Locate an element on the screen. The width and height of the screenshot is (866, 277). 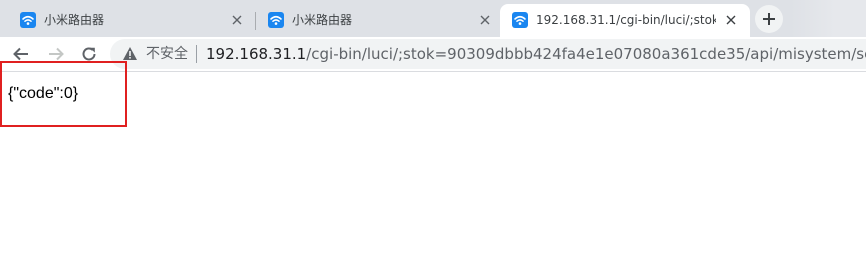
security-label: 不安全 is located at coordinates (167, 54).